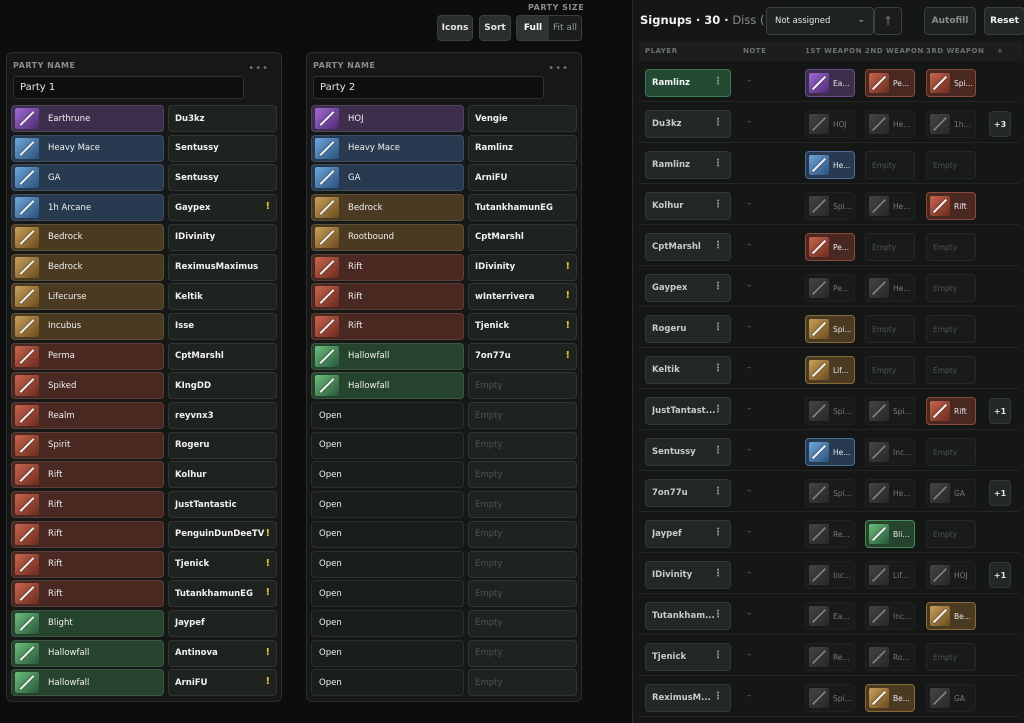 The width and height of the screenshot is (1024, 723). I want to click on column-note: NOTE, so click(754, 51).